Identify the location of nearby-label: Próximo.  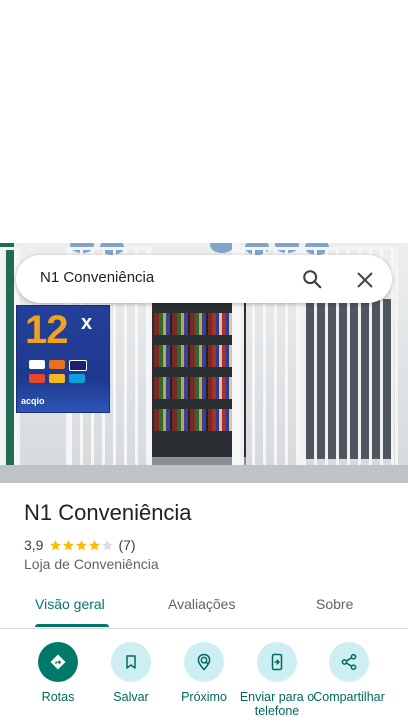
(204, 697).